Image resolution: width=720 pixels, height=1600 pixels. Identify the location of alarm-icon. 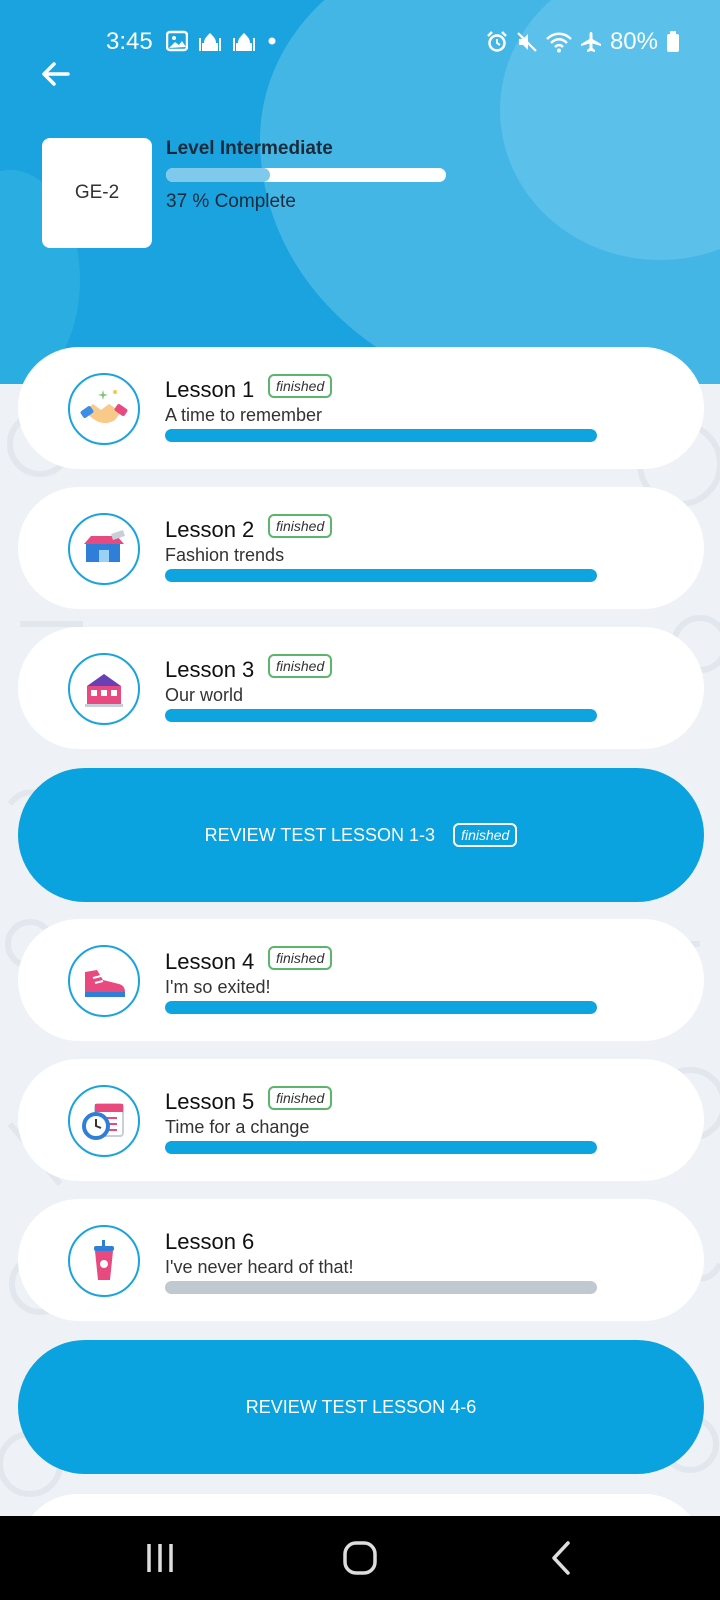
(497, 41).